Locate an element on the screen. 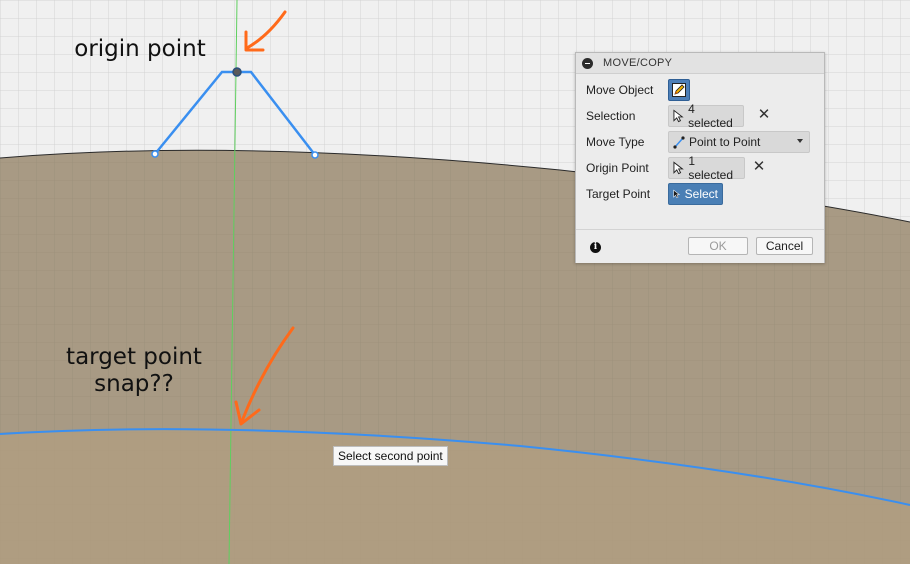 This screenshot has height=564, width=910. move-object-button is located at coordinates (679, 90).